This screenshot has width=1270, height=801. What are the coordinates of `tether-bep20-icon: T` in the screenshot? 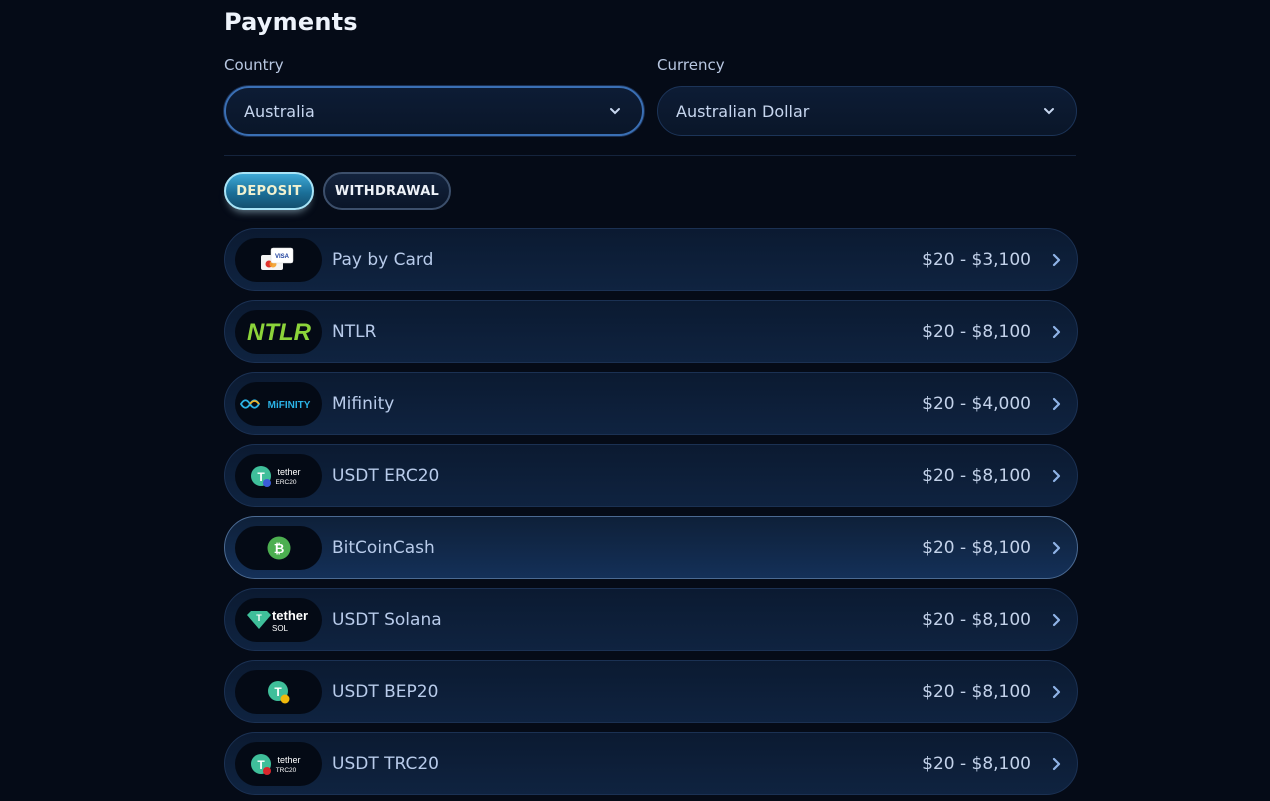 It's located at (278, 691).